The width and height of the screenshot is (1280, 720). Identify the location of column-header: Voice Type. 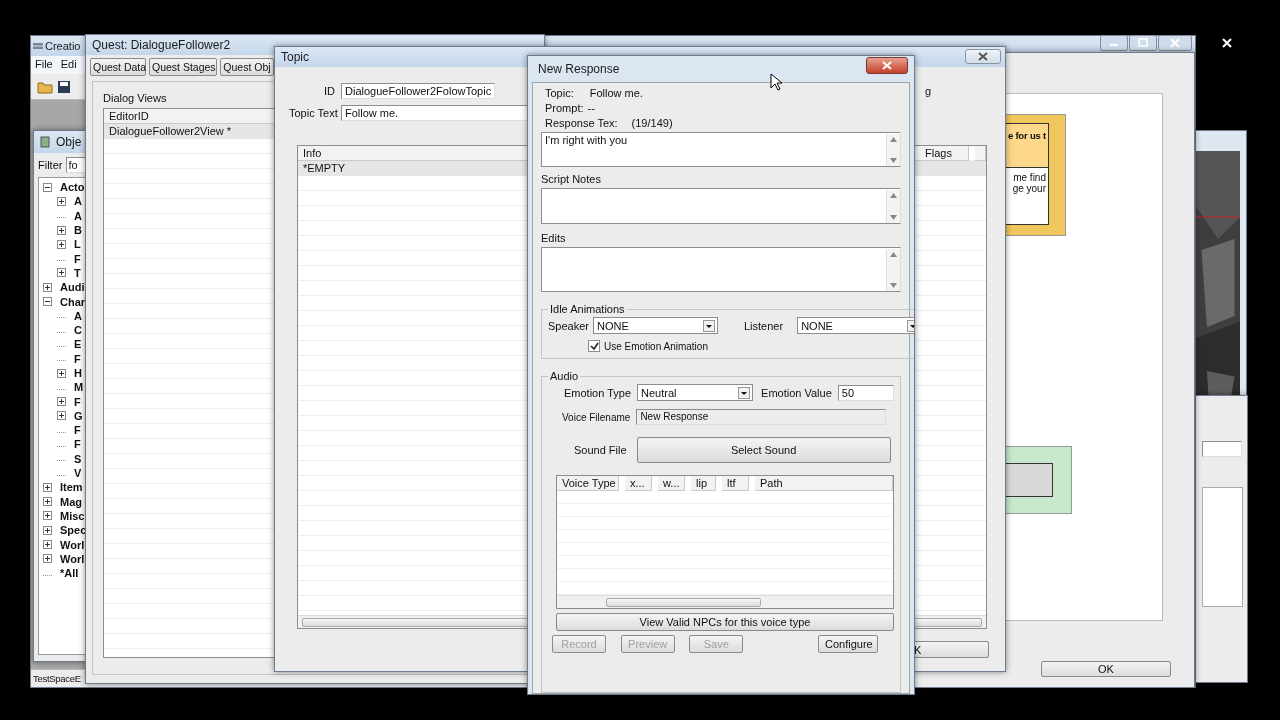
(588, 483).